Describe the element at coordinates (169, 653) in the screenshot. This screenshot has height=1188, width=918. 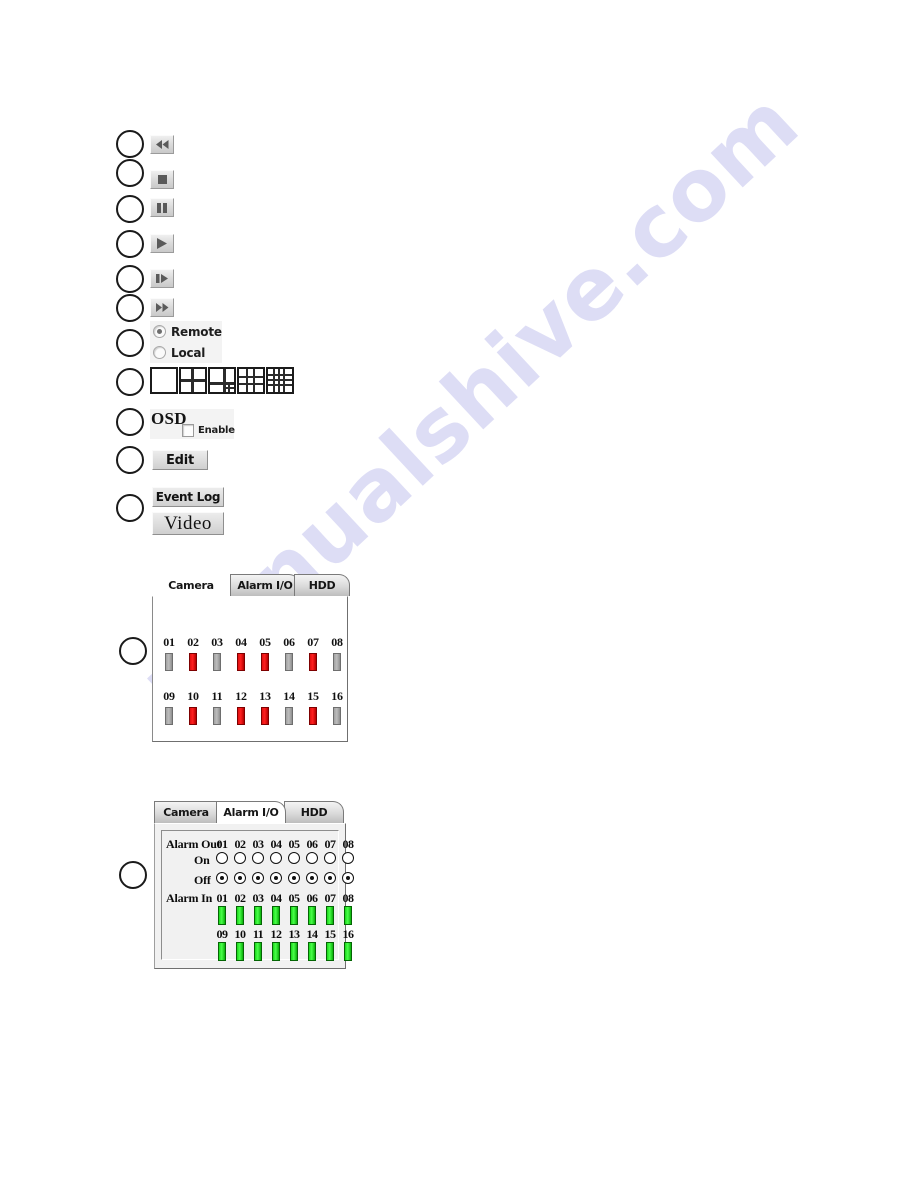
I see `camera-channel-01: 01` at that location.